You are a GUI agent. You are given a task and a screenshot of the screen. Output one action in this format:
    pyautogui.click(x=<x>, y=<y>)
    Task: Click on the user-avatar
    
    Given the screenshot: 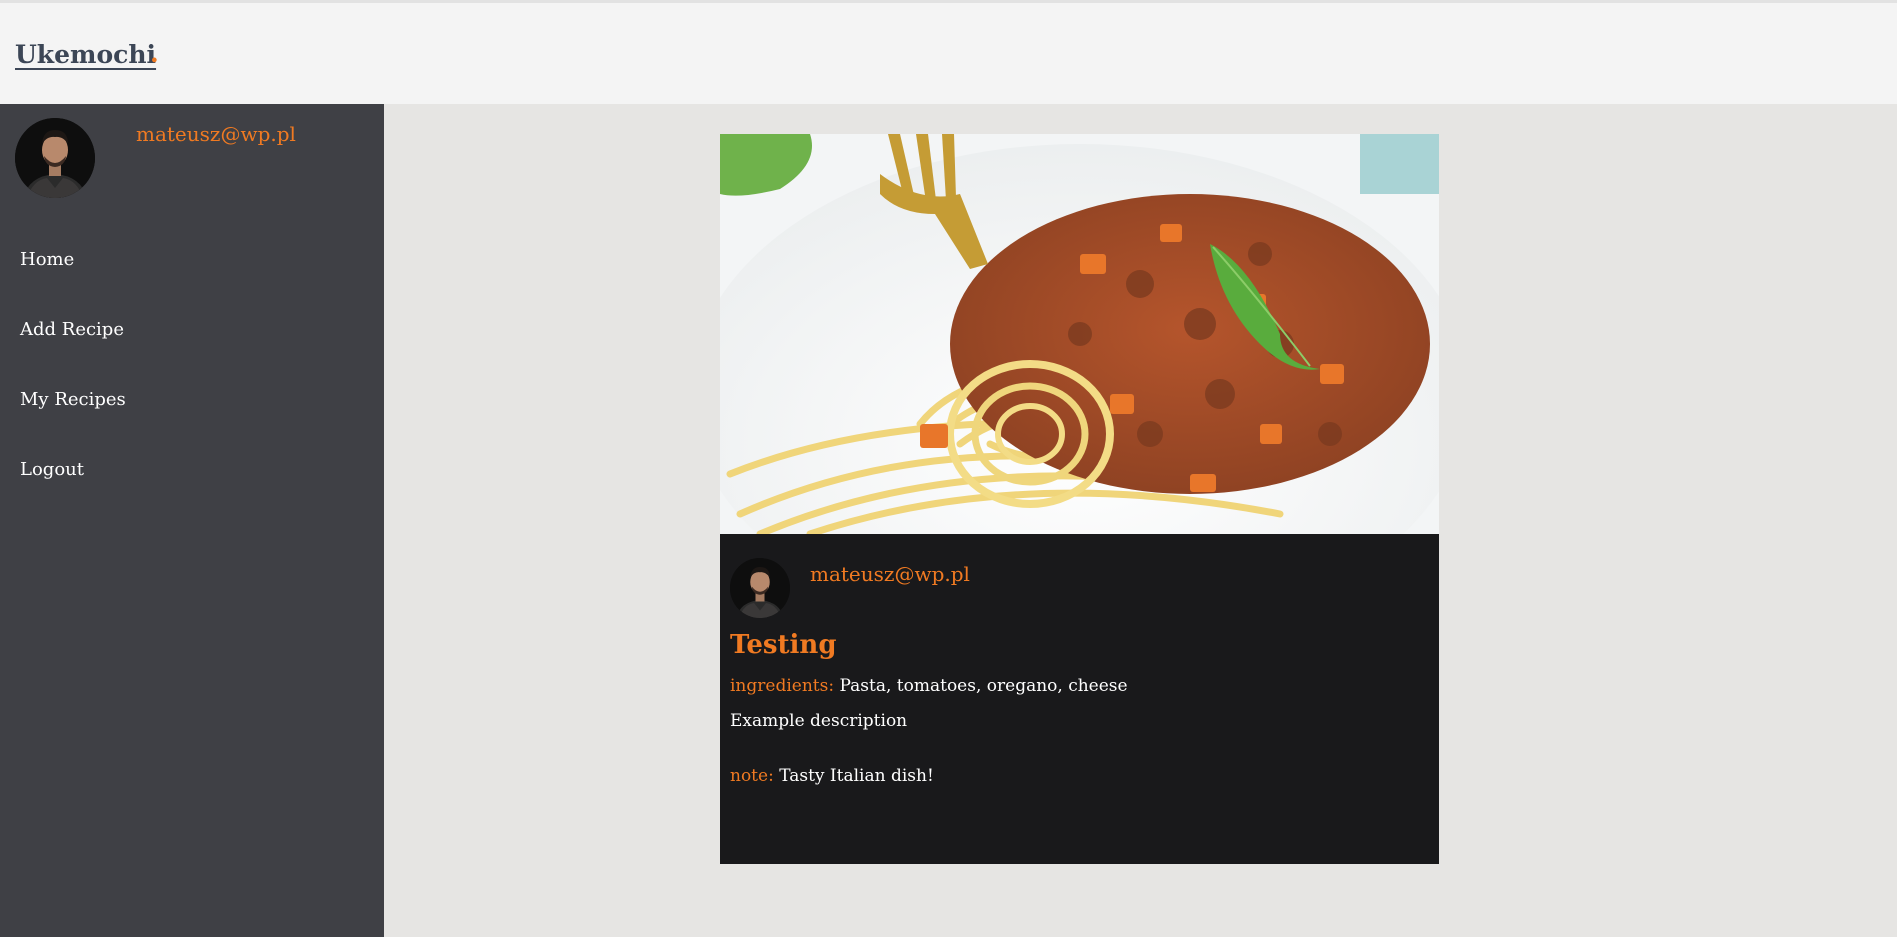 What is the action you would take?
    pyautogui.click(x=55, y=158)
    